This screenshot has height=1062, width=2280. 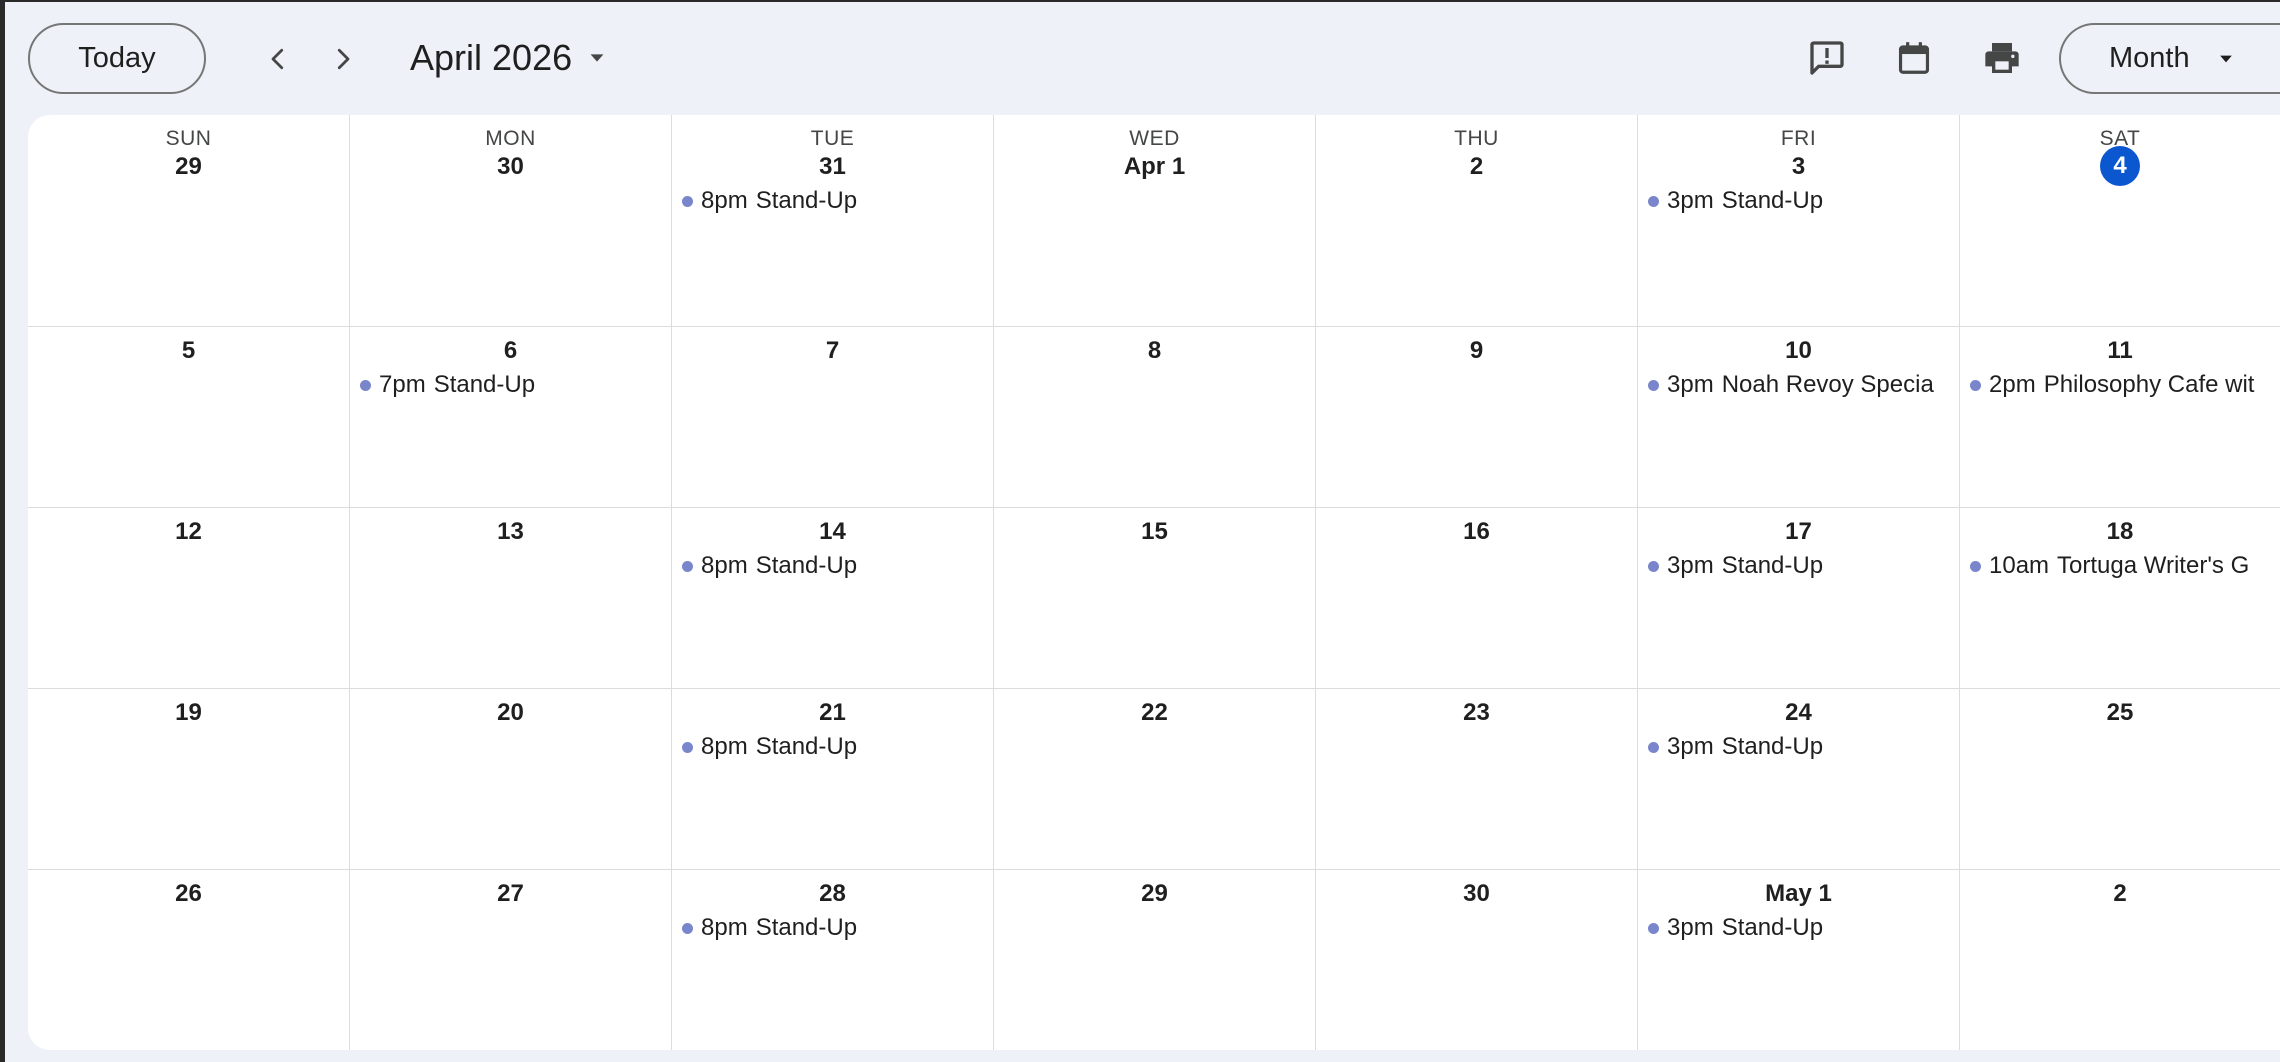 What do you see at coordinates (189, 960) in the screenshot?
I see `day-cell: 26` at bounding box center [189, 960].